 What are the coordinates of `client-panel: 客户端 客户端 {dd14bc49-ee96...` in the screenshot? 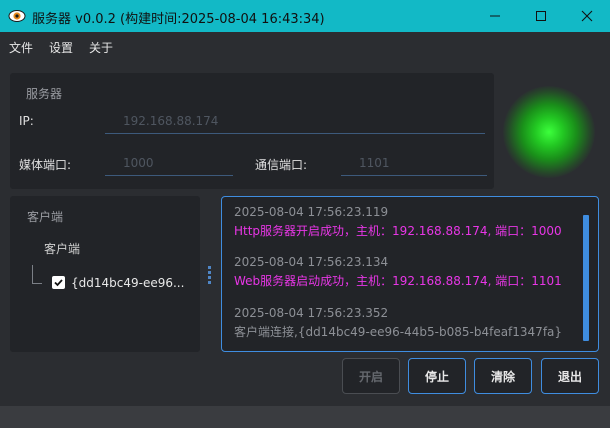 It's located at (105, 274).